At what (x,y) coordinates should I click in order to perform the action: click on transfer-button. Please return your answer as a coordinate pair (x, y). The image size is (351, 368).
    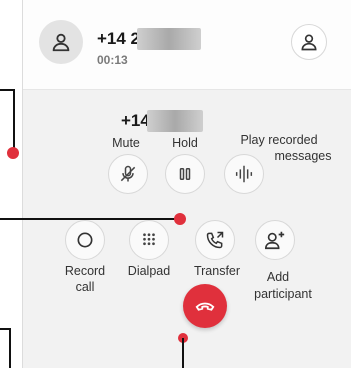
    Looking at the image, I should click on (215, 240).